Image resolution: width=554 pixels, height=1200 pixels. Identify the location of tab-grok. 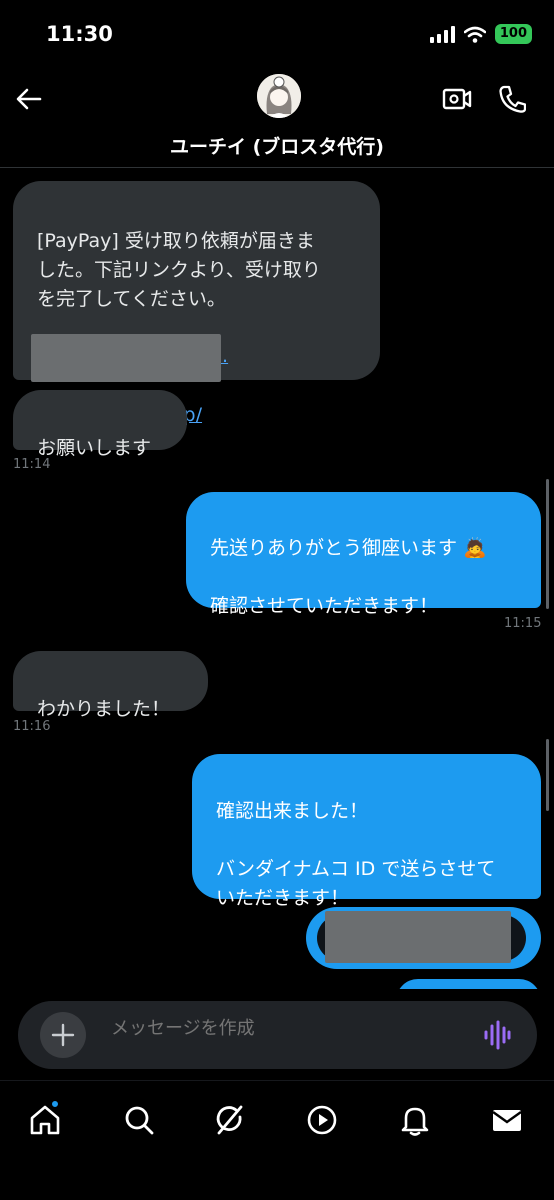
(230, 1120).